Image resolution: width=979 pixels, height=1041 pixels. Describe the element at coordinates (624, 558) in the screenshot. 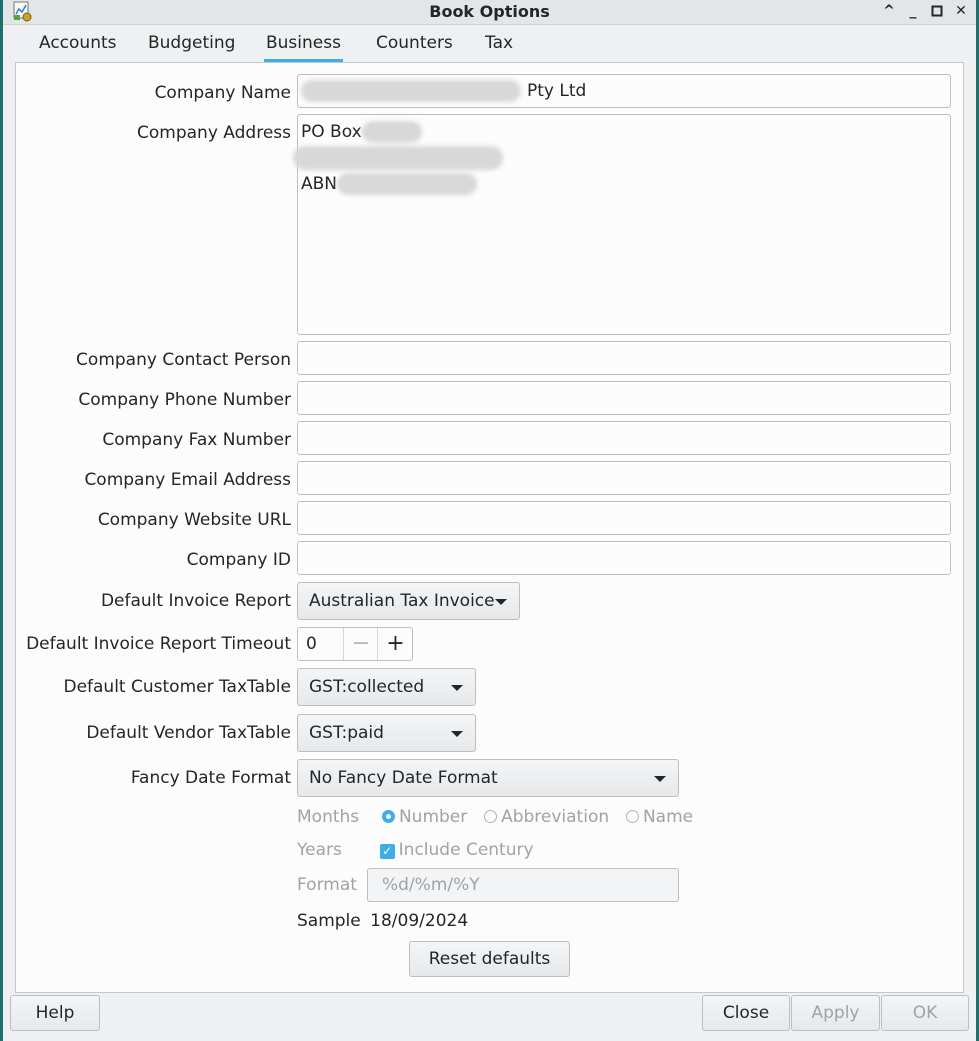

I see `company-id-field` at that location.